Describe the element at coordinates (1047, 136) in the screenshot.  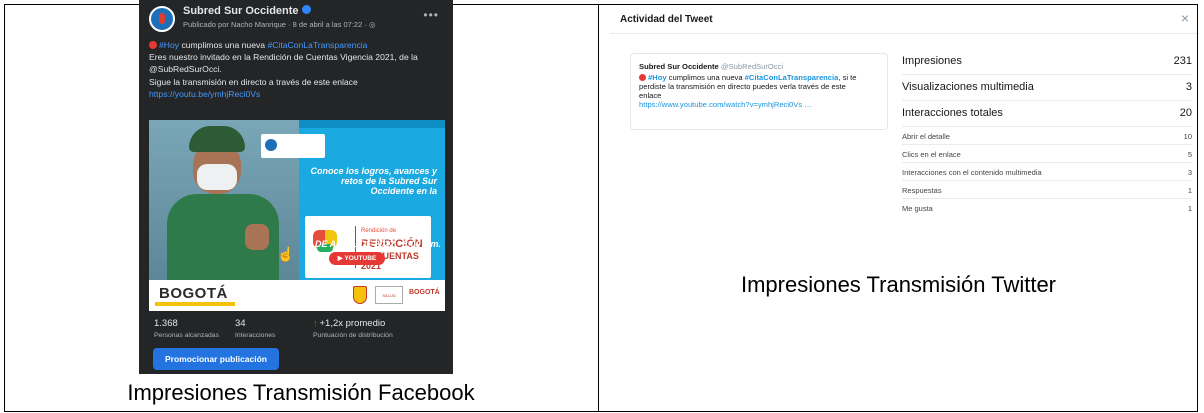
I see `detail-row: Abrir el detalle 10` at that location.